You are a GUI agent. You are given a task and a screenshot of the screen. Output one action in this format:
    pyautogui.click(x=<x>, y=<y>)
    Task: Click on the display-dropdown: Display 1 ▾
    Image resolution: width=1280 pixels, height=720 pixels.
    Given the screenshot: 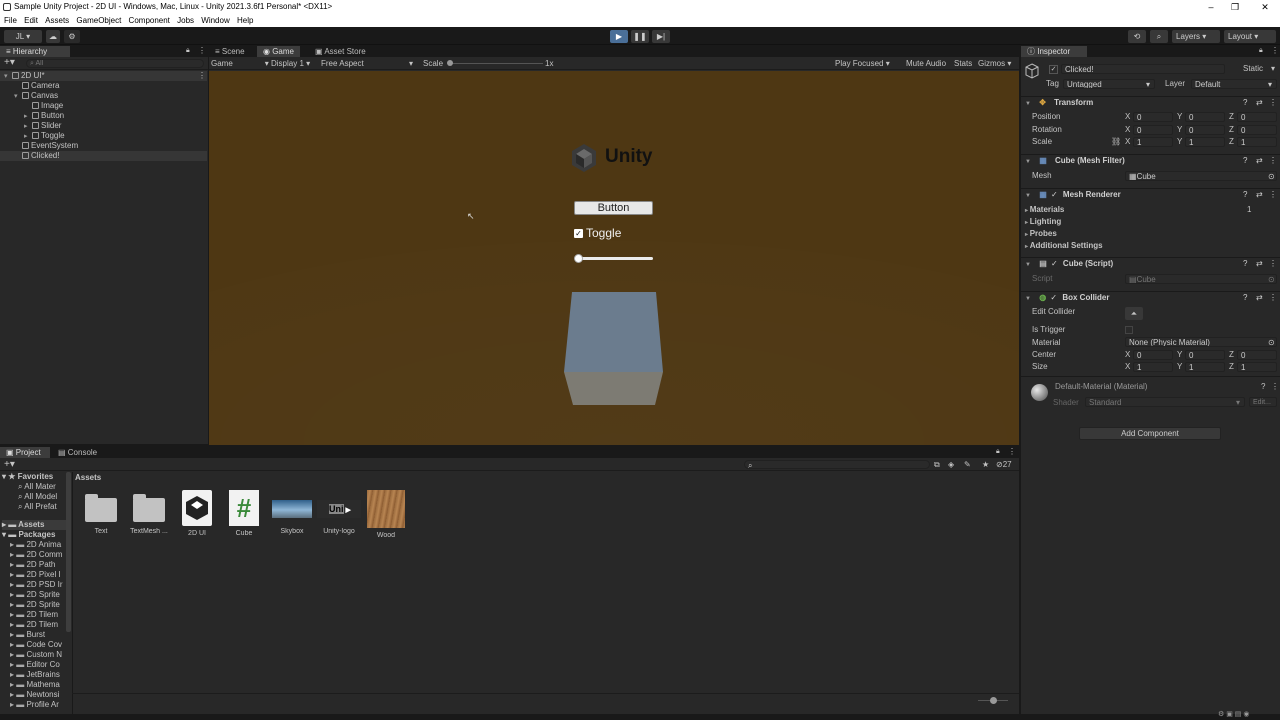 What is the action you would take?
    pyautogui.click(x=290, y=64)
    